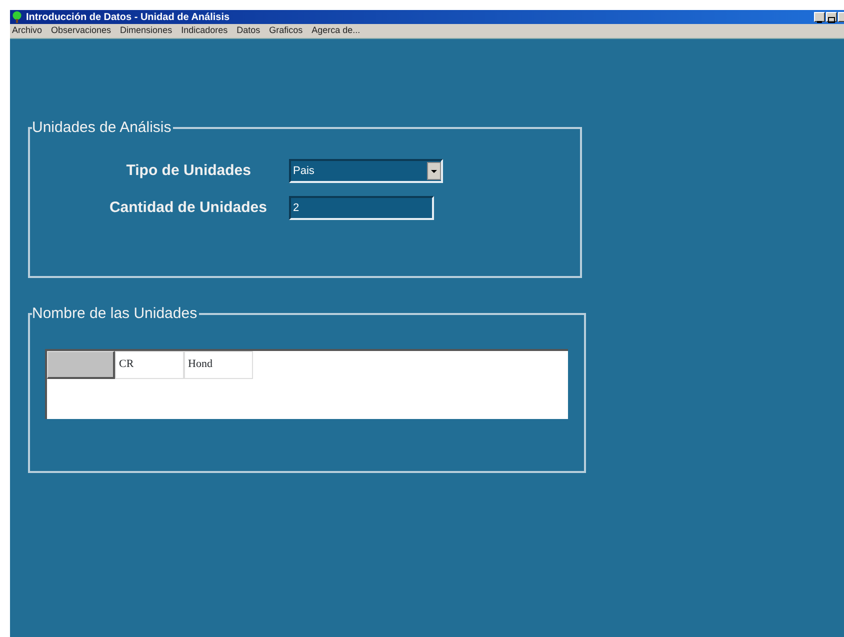 This screenshot has height=637, width=844. I want to click on menu-item: Dimensiones, so click(146, 31).